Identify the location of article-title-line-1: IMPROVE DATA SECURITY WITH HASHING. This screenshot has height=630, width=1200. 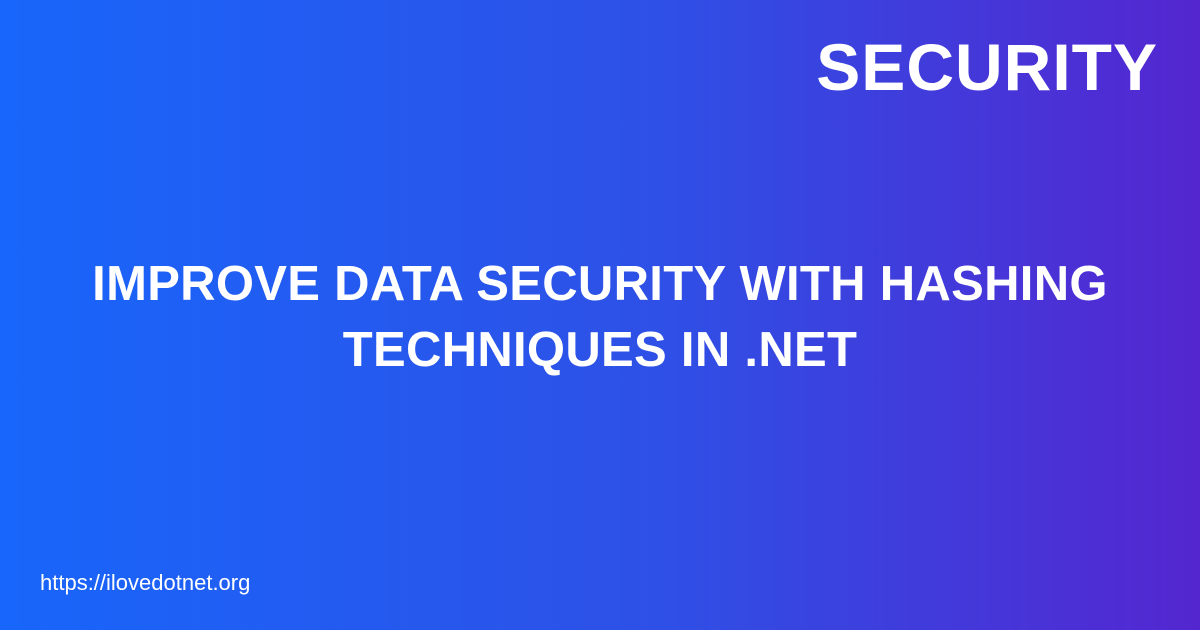
(600, 284).